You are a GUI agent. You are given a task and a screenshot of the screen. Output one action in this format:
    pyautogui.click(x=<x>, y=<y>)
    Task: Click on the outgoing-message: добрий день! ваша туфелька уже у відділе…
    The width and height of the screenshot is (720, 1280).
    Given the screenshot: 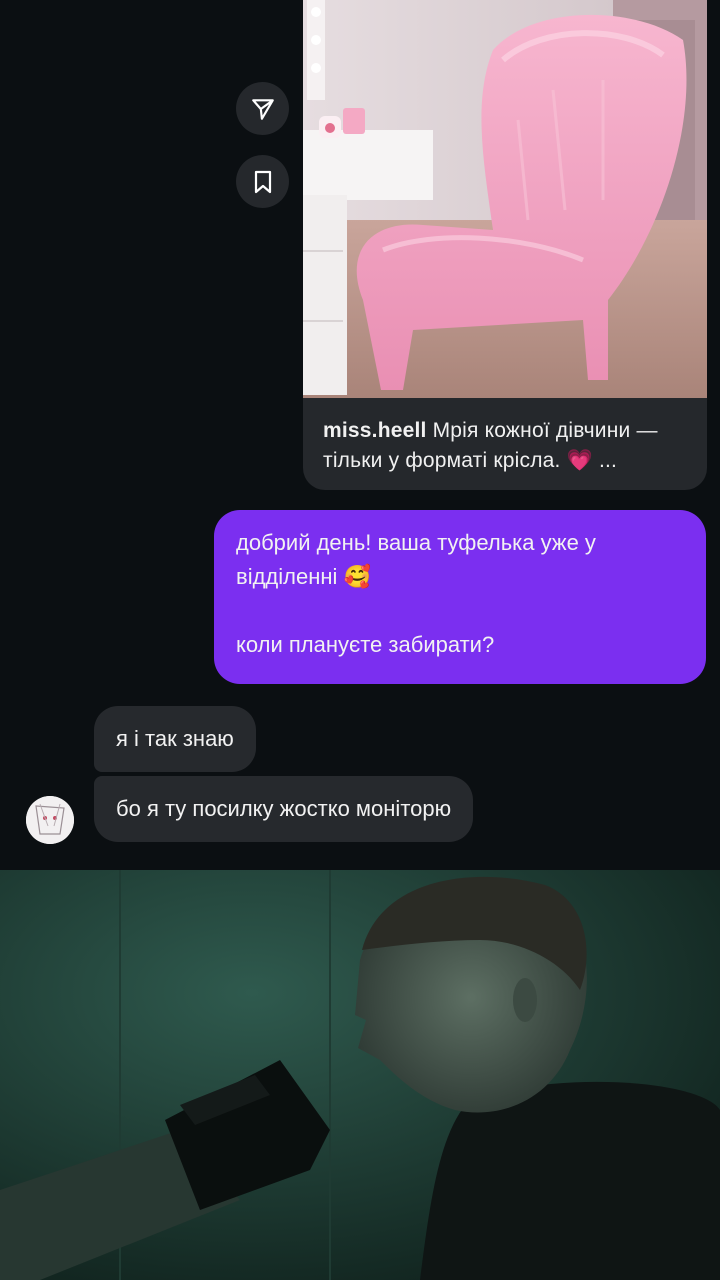 What is the action you would take?
    pyautogui.click(x=460, y=597)
    